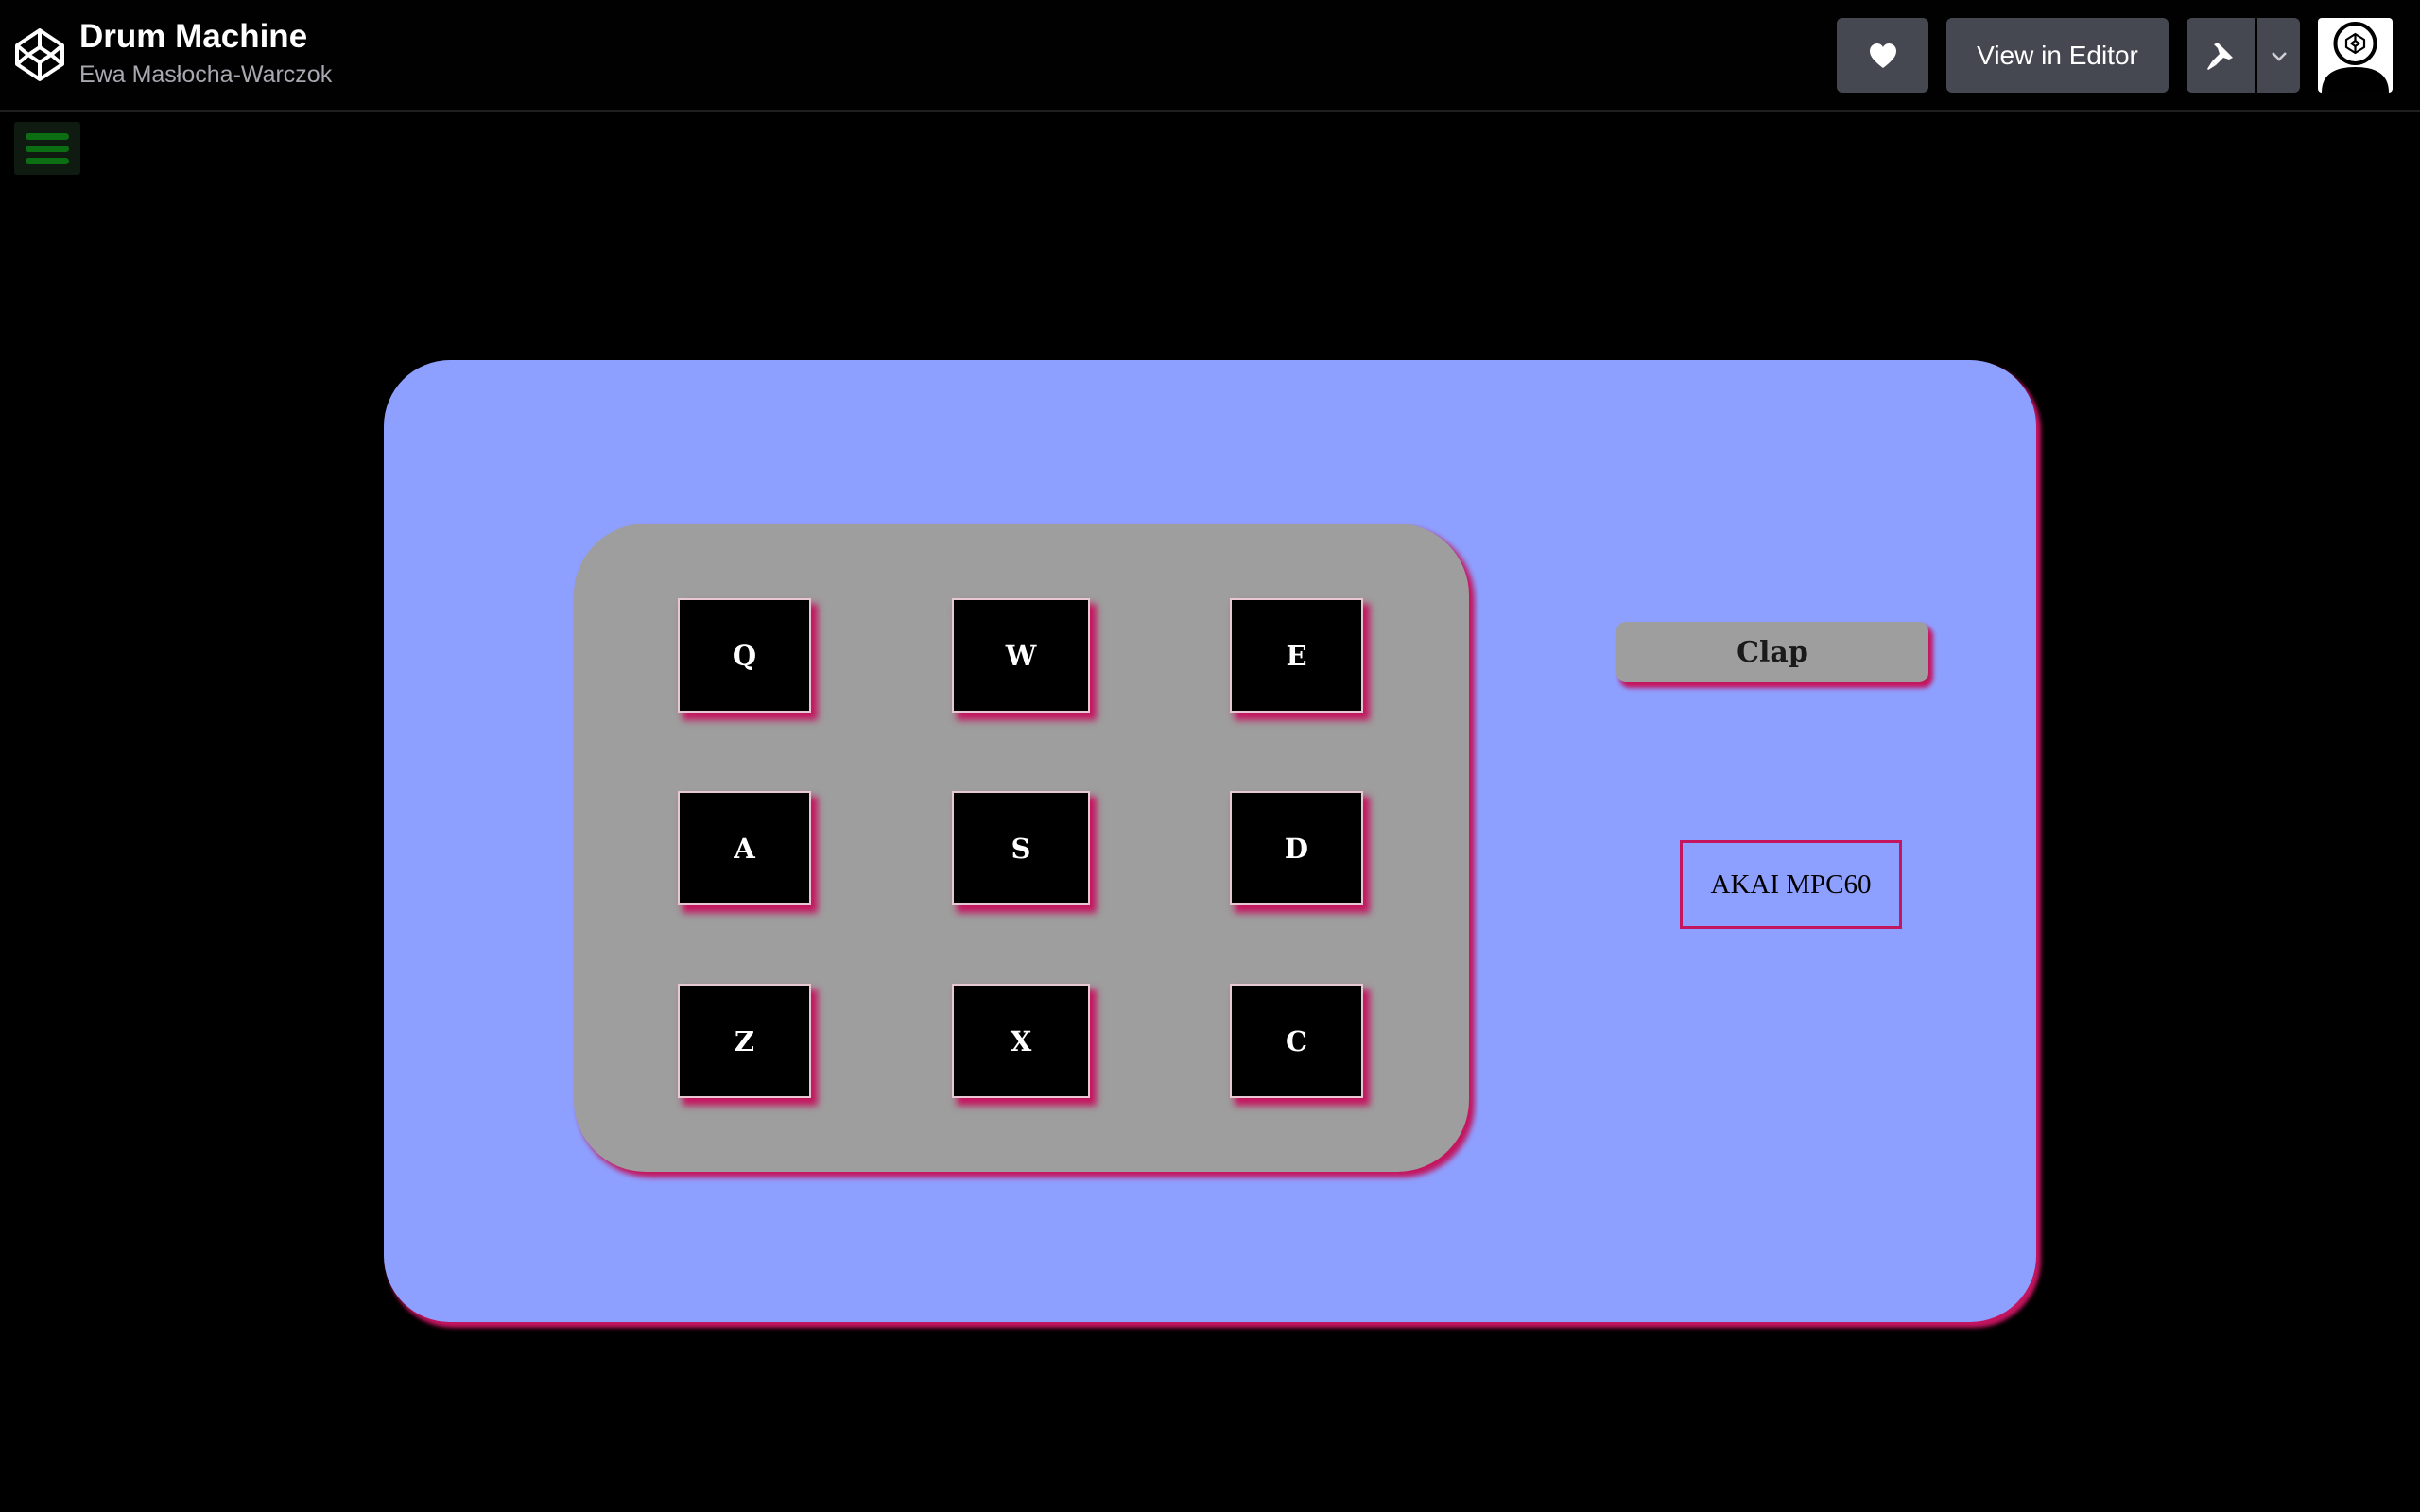 The height and width of the screenshot is (1512, 2420). I want to click on drum-pad-a: A, so click(744, 848).